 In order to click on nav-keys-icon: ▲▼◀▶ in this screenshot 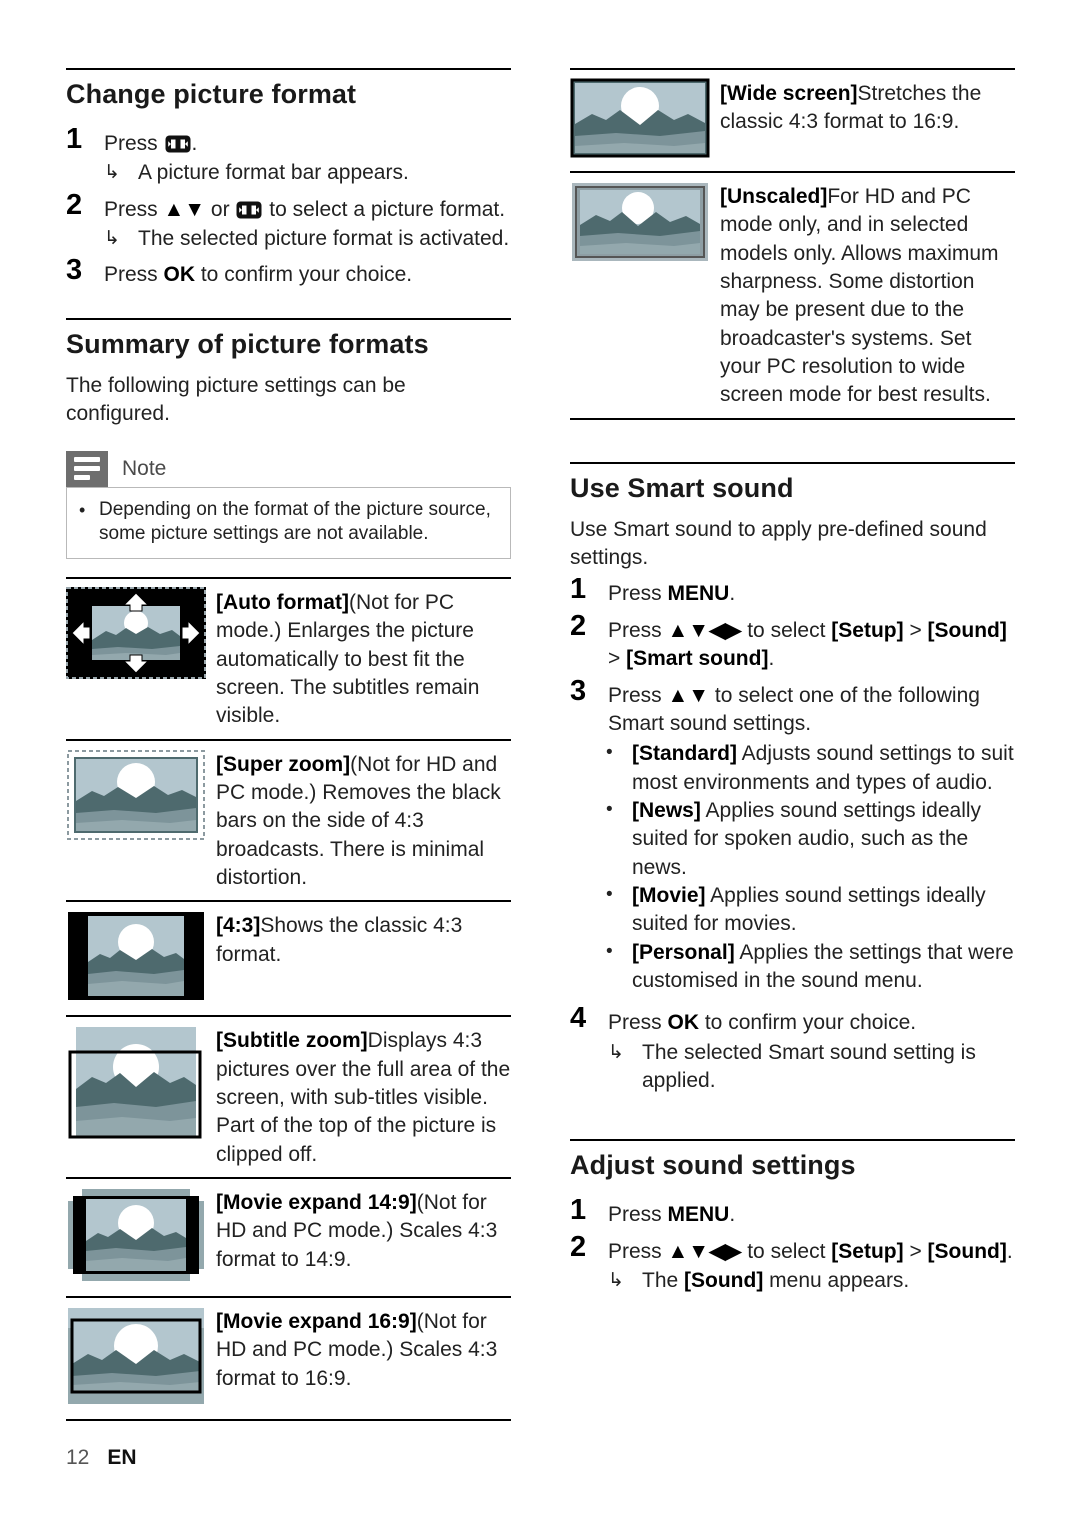, I will do `click(704, 630)`.